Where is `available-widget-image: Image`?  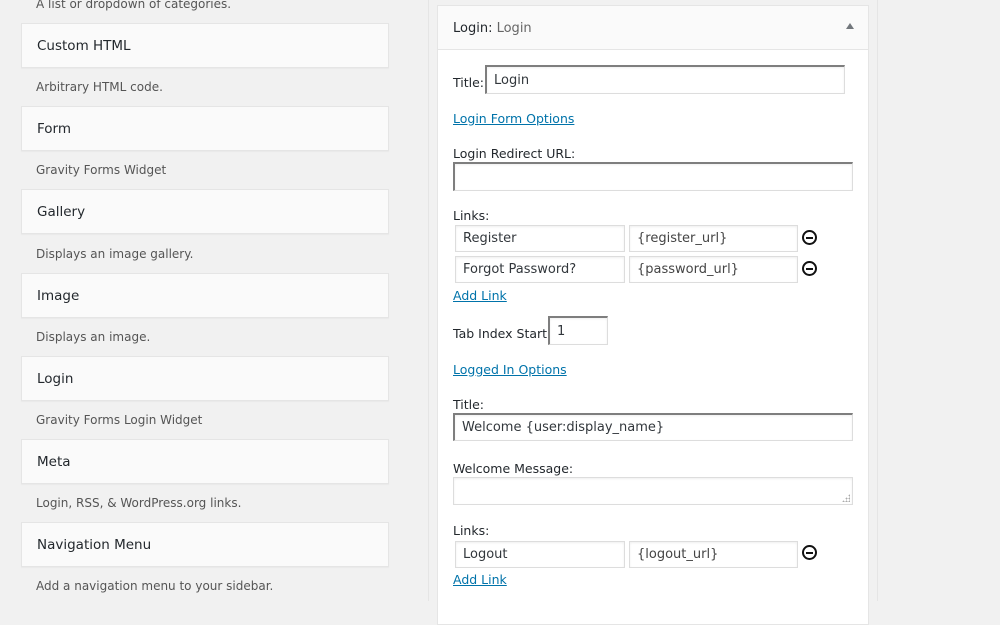
available-widget-image: Image is located at coordinates (205, 295).